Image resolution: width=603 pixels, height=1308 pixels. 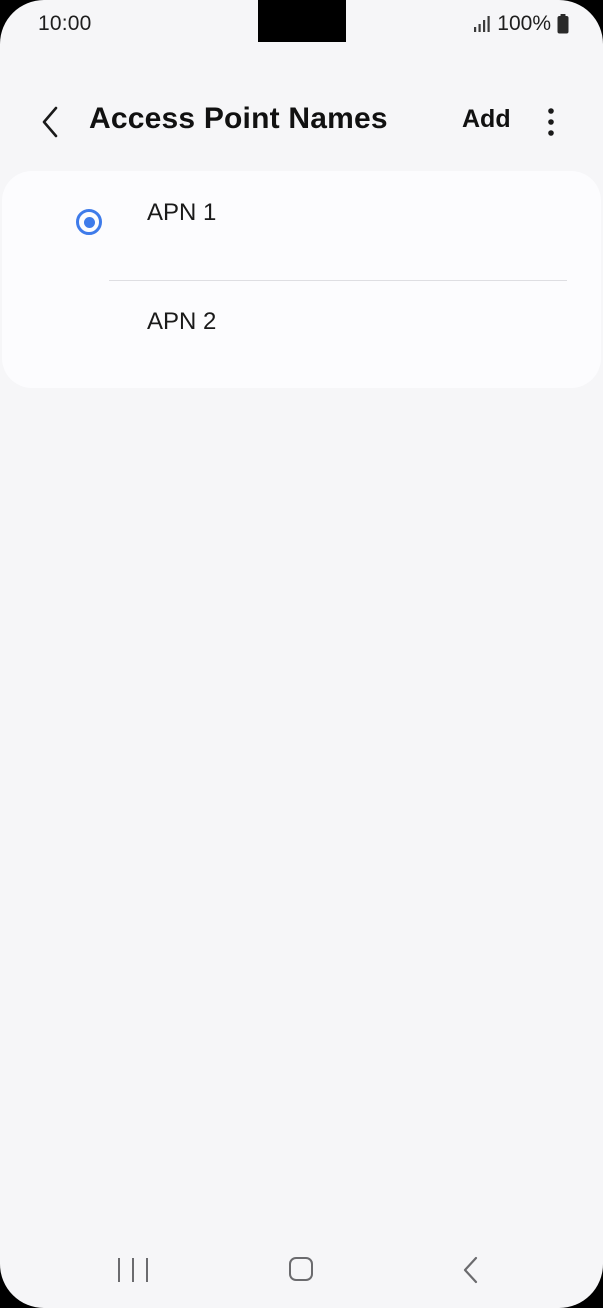 I want to click on app-bar: Access Point Names Add, so click(x=301, y=121).